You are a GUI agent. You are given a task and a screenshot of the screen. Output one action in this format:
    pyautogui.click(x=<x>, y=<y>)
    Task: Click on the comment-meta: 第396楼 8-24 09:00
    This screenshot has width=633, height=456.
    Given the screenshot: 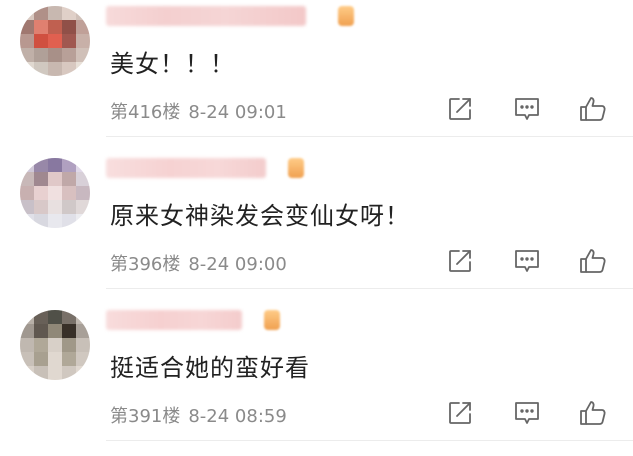 What is the action you would take?
    pyautogui.click(x=198, y=263)
    